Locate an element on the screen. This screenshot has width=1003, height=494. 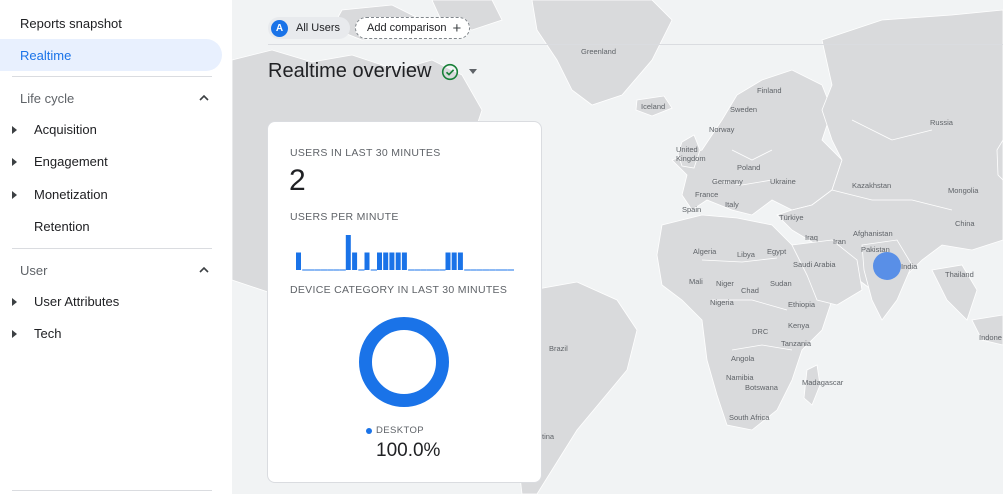
map-label: Afghanistan is located at coordinates (873, 233).